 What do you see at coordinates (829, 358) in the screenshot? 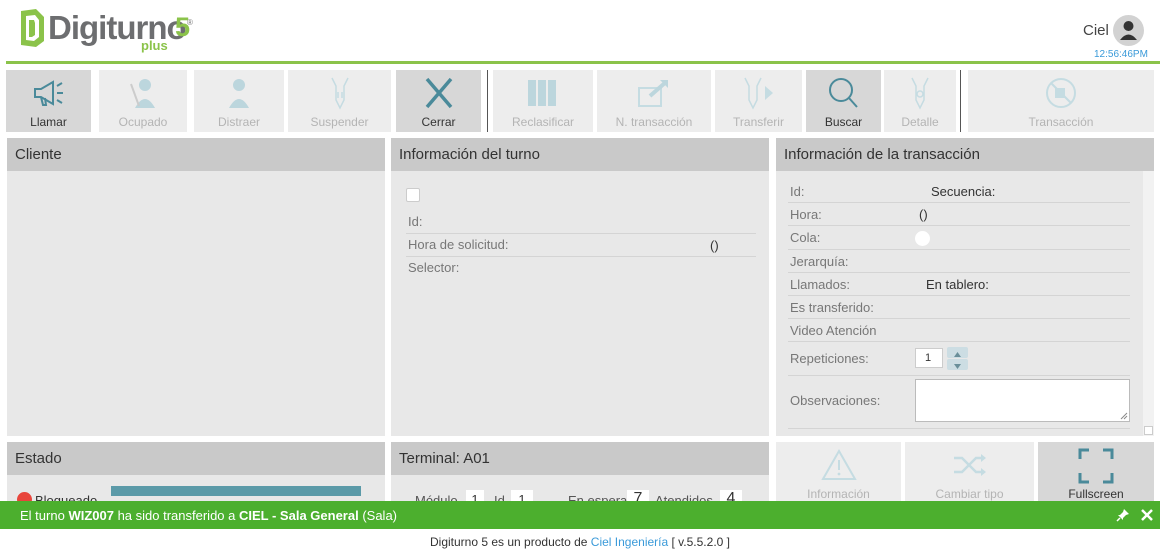
I see `trans-repeticiones-label: Repeticiones:` at bounding box center [829, 358].